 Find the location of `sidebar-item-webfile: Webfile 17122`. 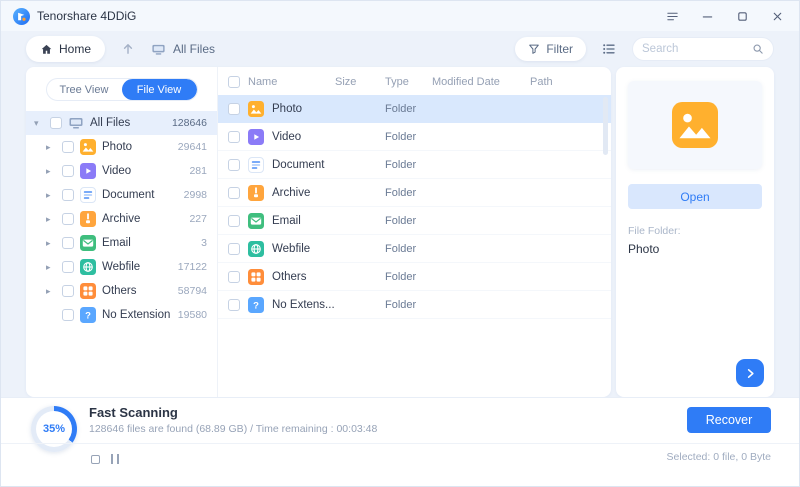

sidebar-item-webfile: Webfile 17122 is located at coordinates (121, 267).